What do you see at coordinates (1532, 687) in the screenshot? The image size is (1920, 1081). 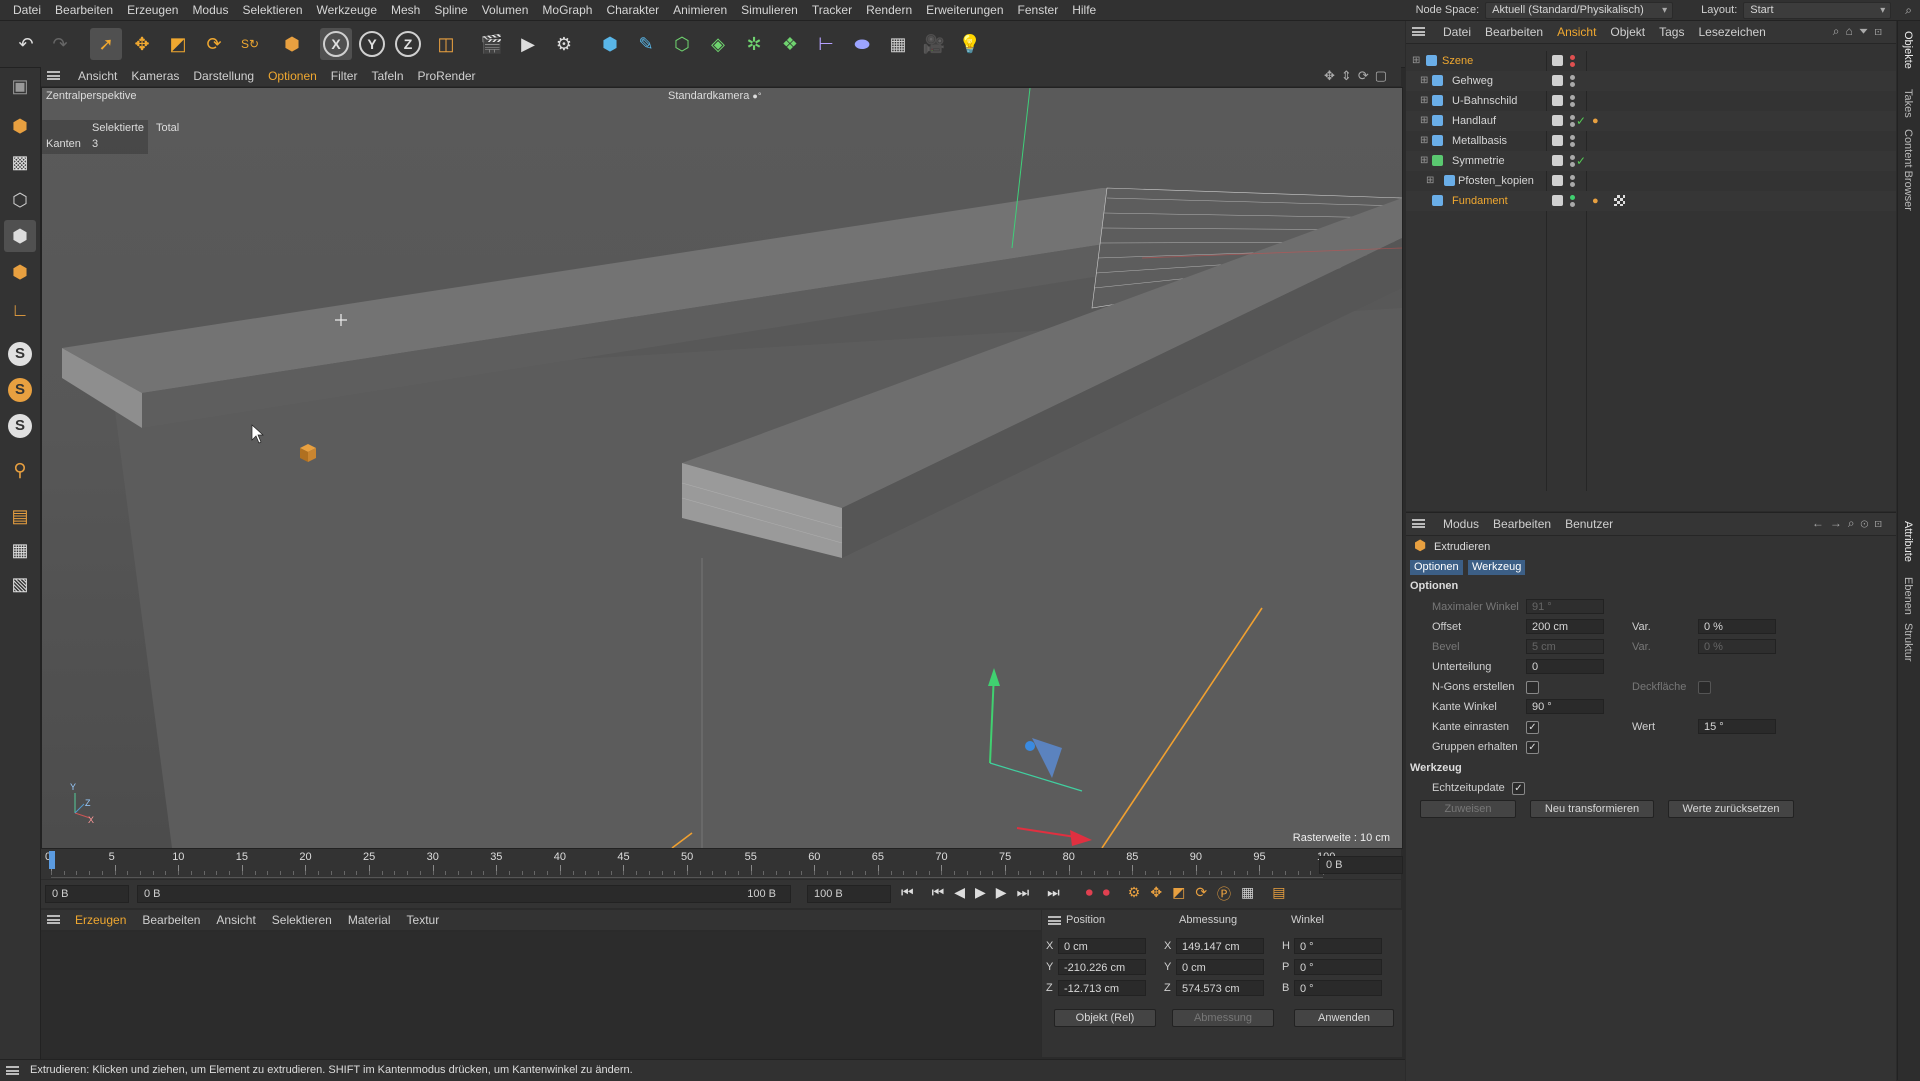 I see `ngons-checkbox` at bounding box center [1532, 687].